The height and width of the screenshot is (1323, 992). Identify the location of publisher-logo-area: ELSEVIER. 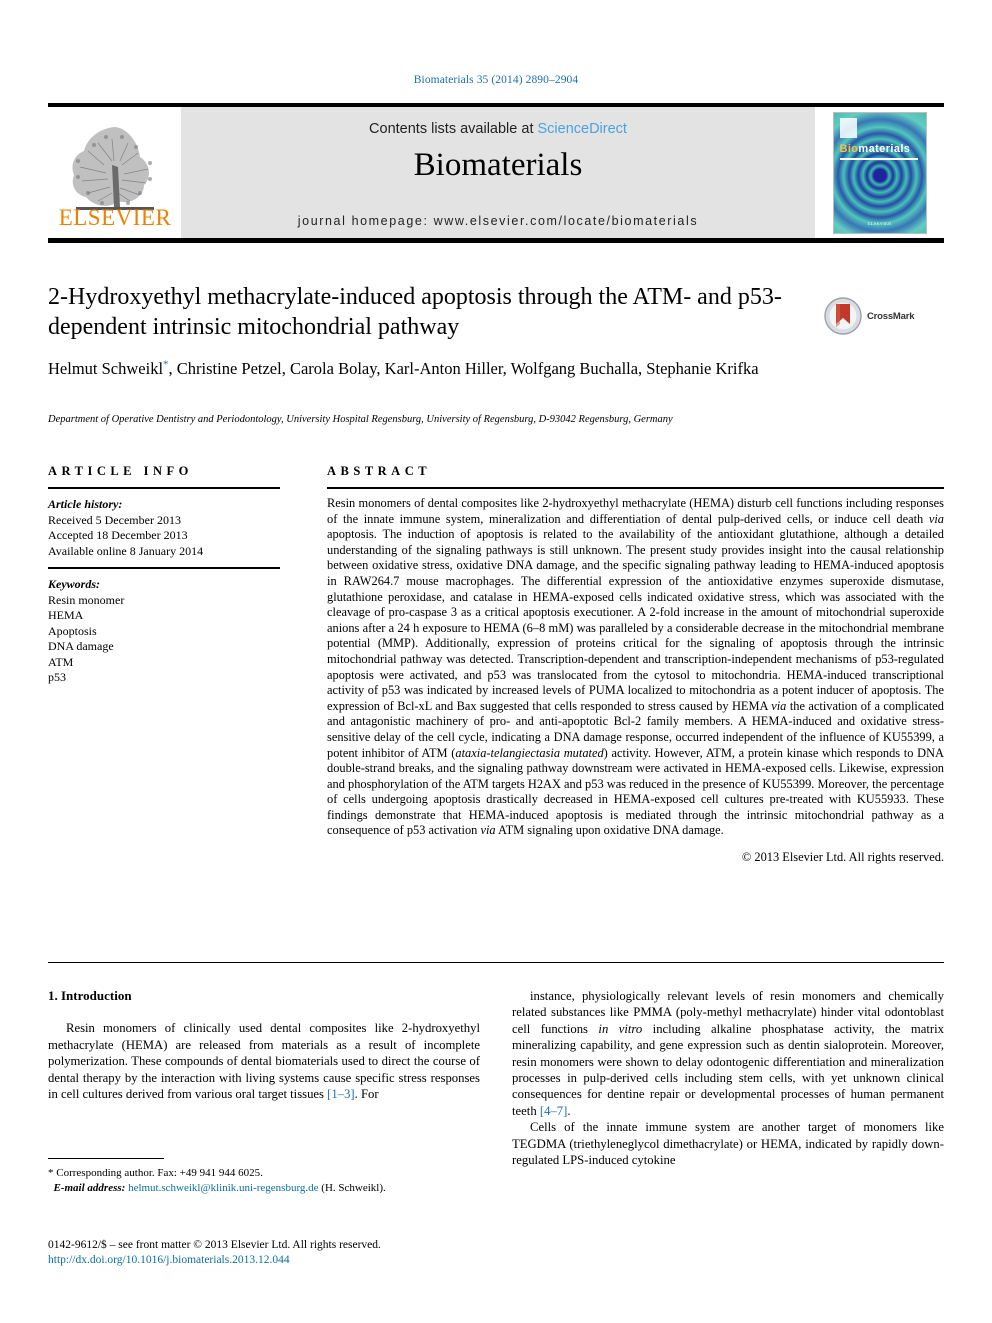
(114, 172).